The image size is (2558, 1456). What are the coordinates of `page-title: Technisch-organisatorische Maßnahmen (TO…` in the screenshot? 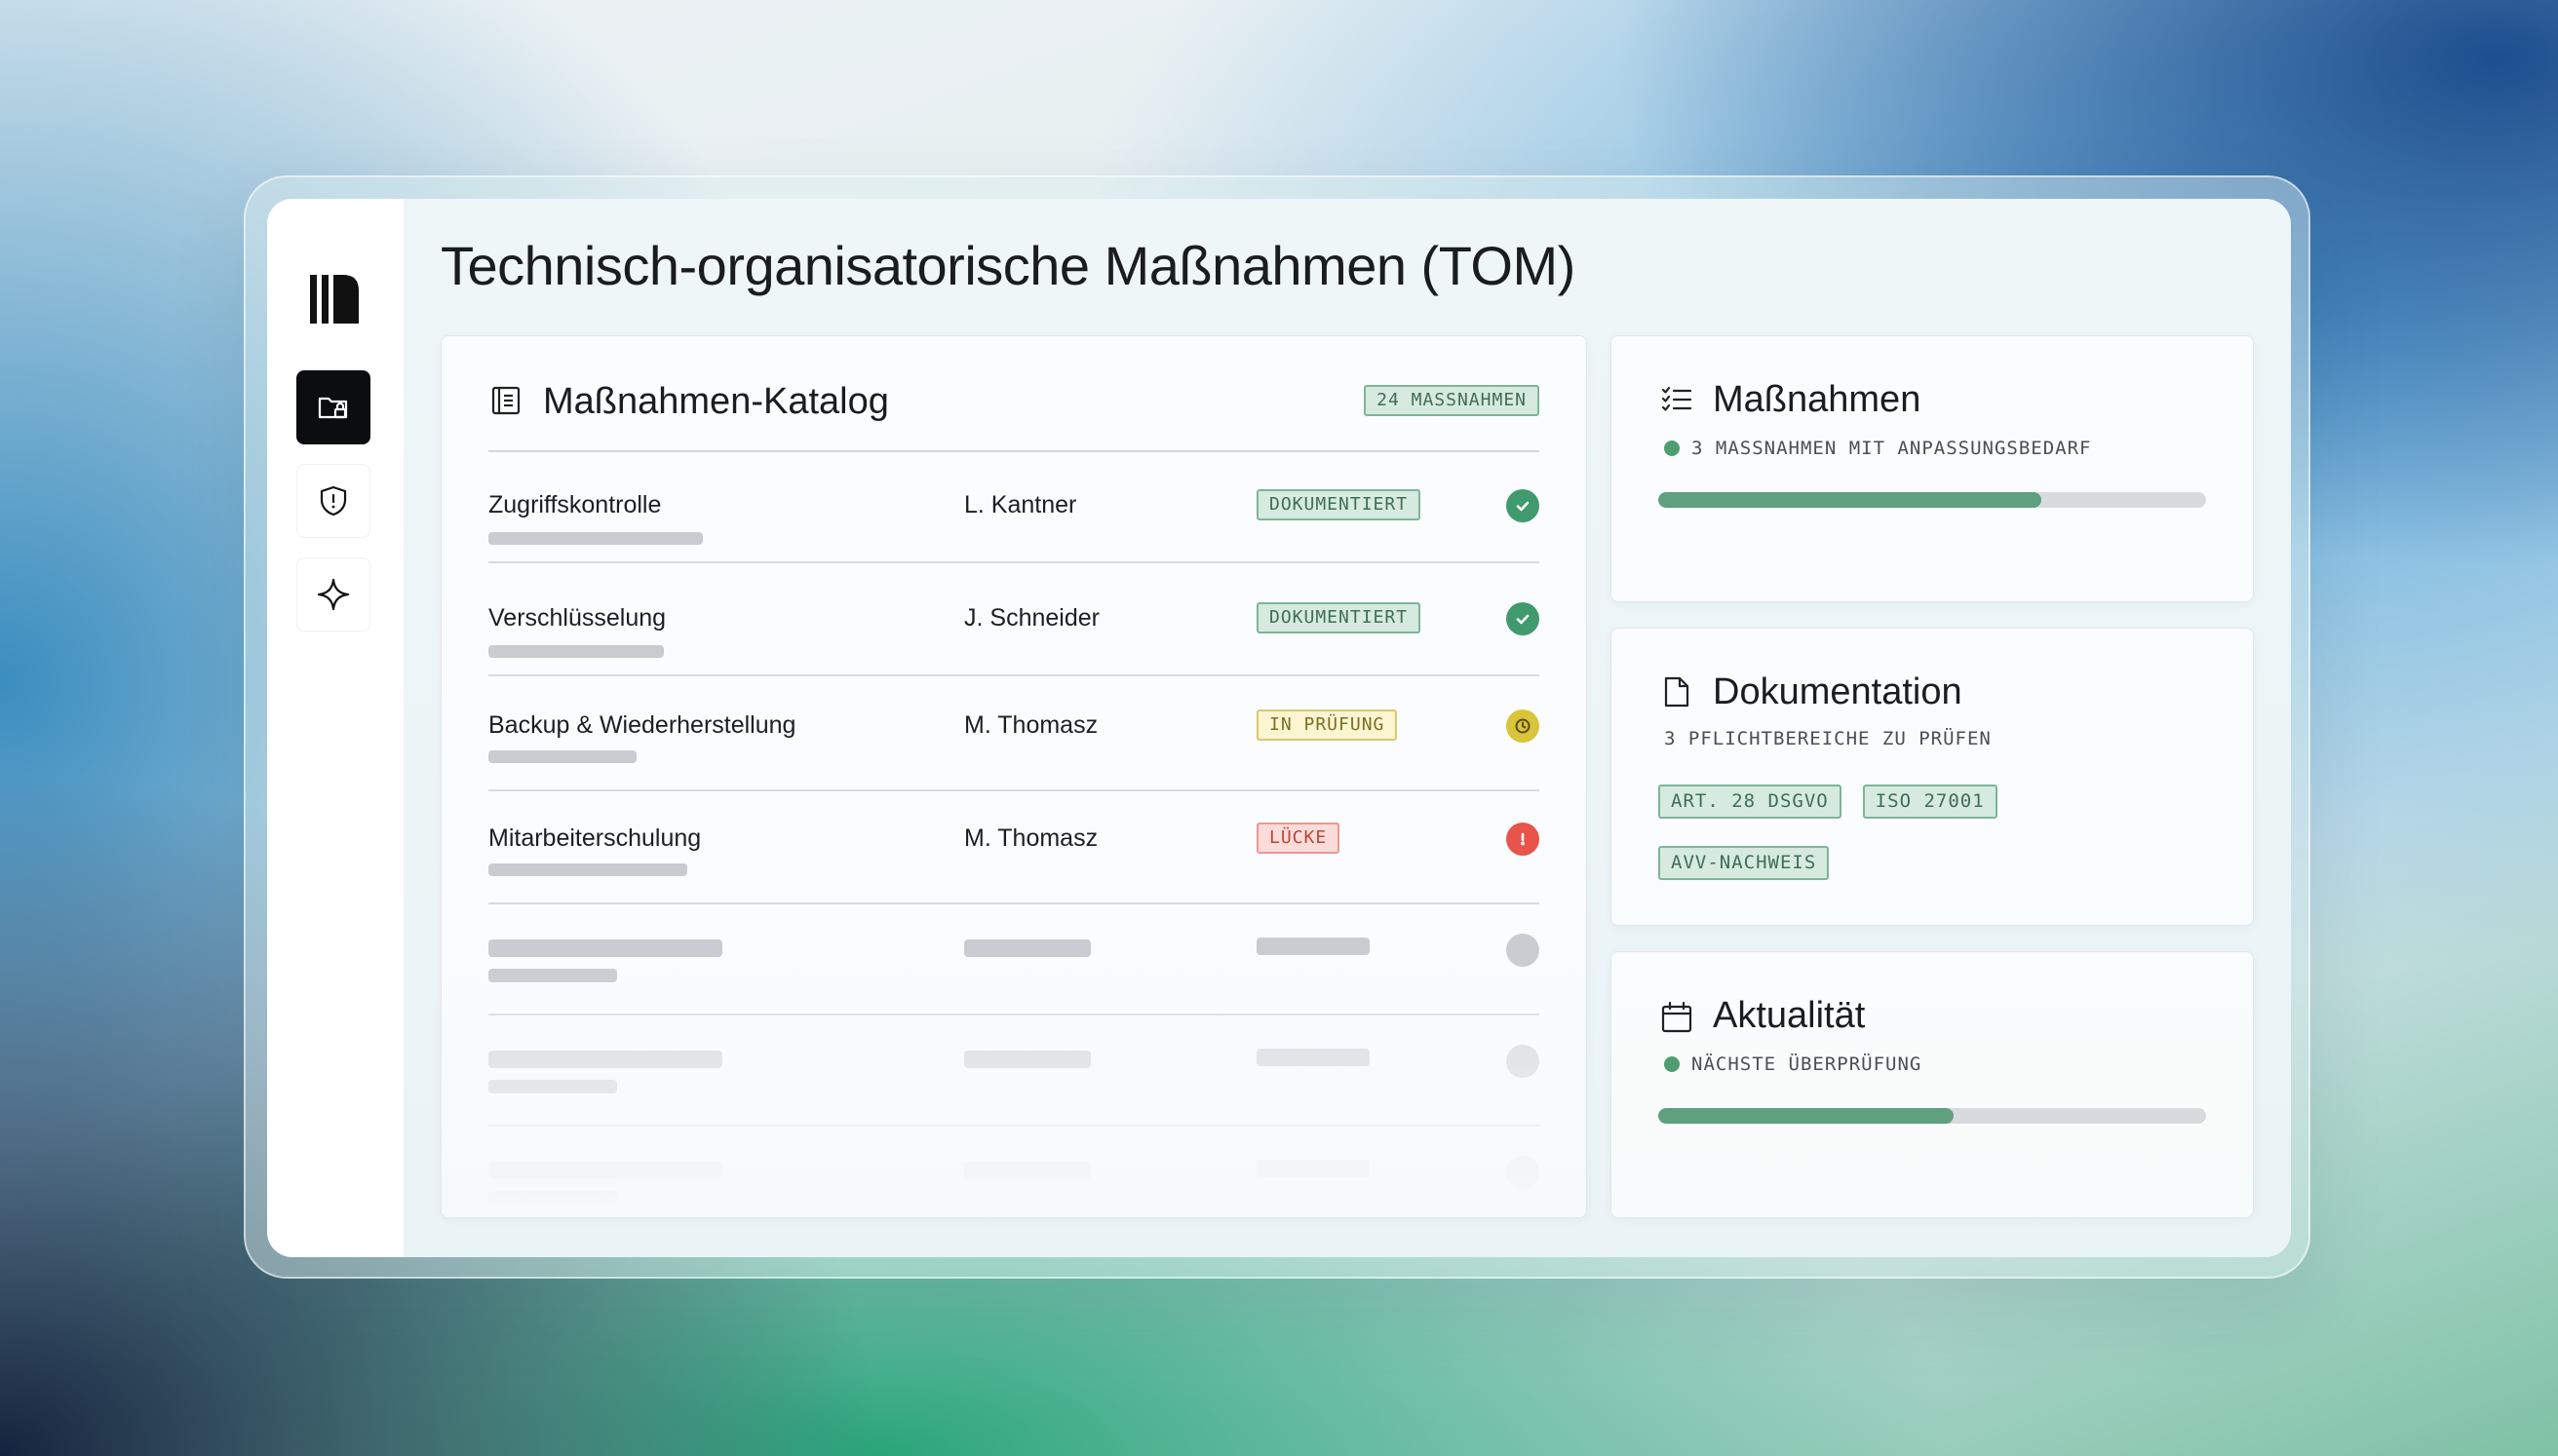 It's located at (1008, 265).